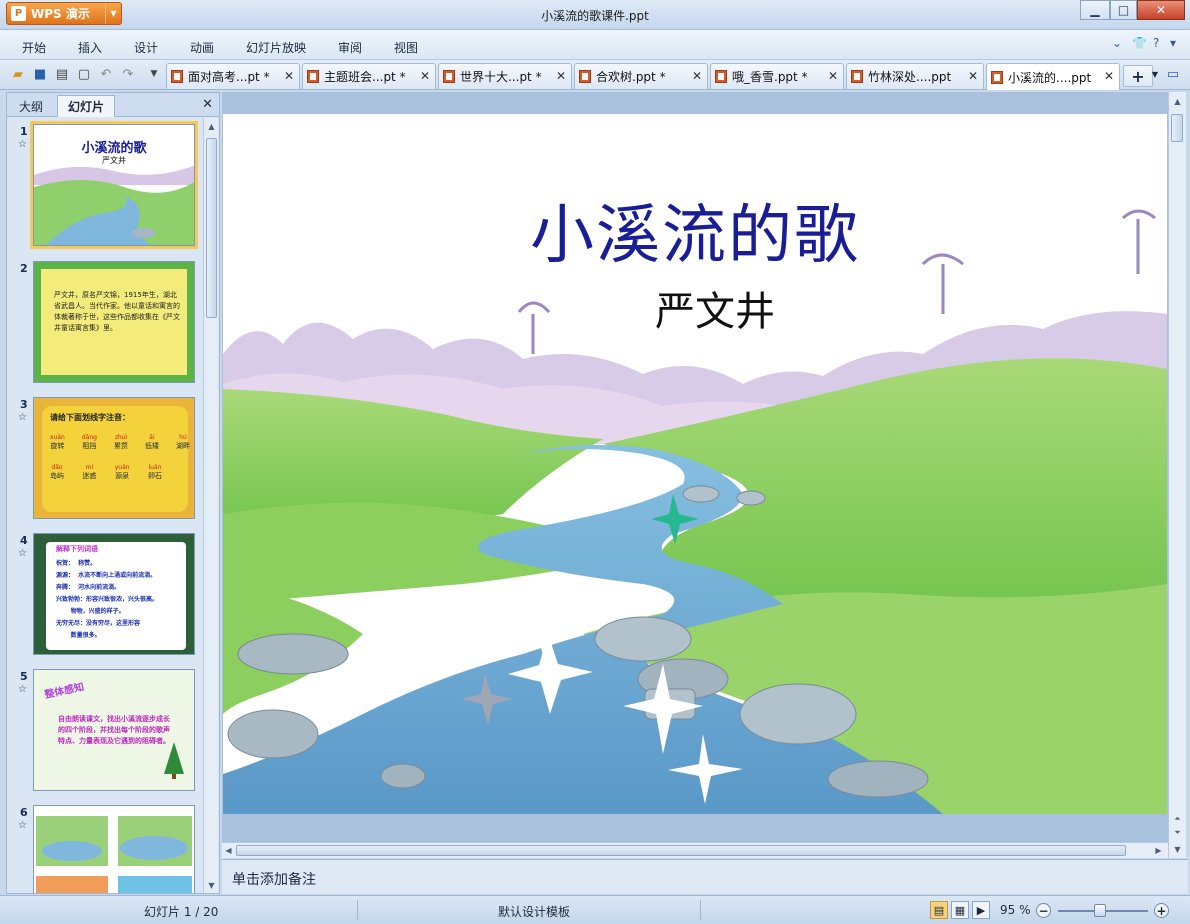  Describe the element at coordinates (210, 505) in the screenshot. I see `thumbnail-scrollbar: ▲ ▼` at that location.